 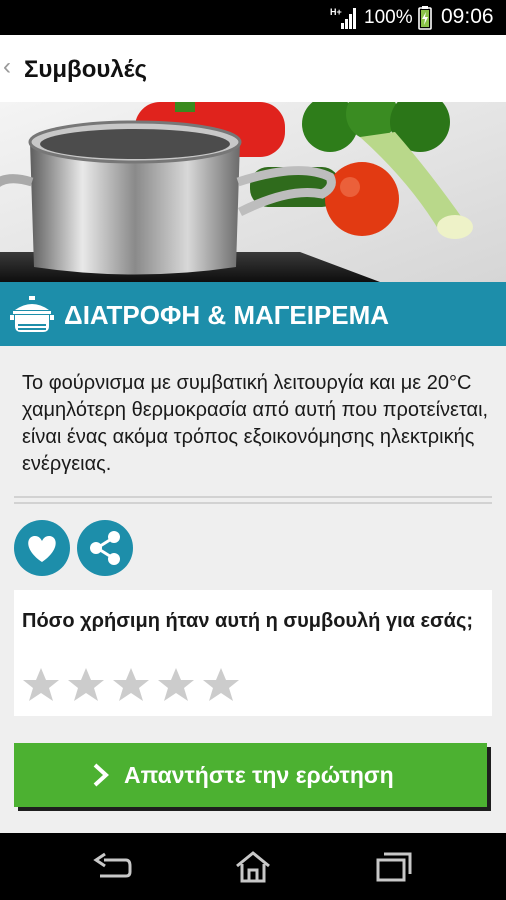 What do you see at coordinates (253, 17) in the screenshot?
I see `status-bar: H+ 100% 09:06` at bounding box center [253, 17].